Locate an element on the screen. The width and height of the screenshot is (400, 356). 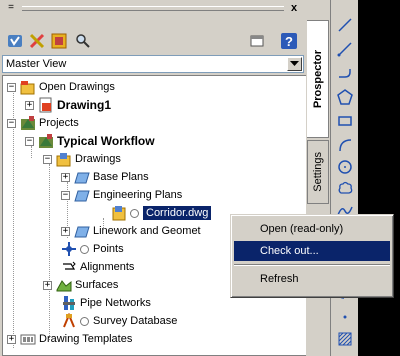
tree-node-engineering-plans: − Engineering Plans is located at coordinates (121, 195).